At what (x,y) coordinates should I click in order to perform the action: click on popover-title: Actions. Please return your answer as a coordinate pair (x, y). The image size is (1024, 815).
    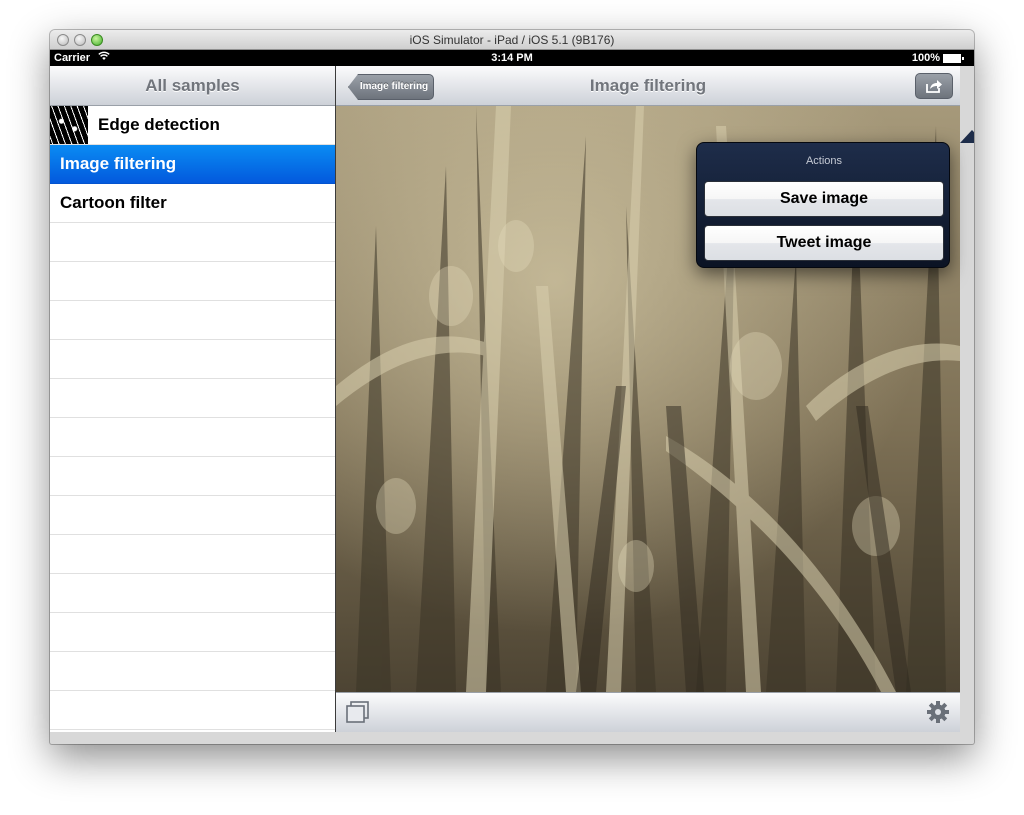
    Looking at the image, I should click on (824, 161).